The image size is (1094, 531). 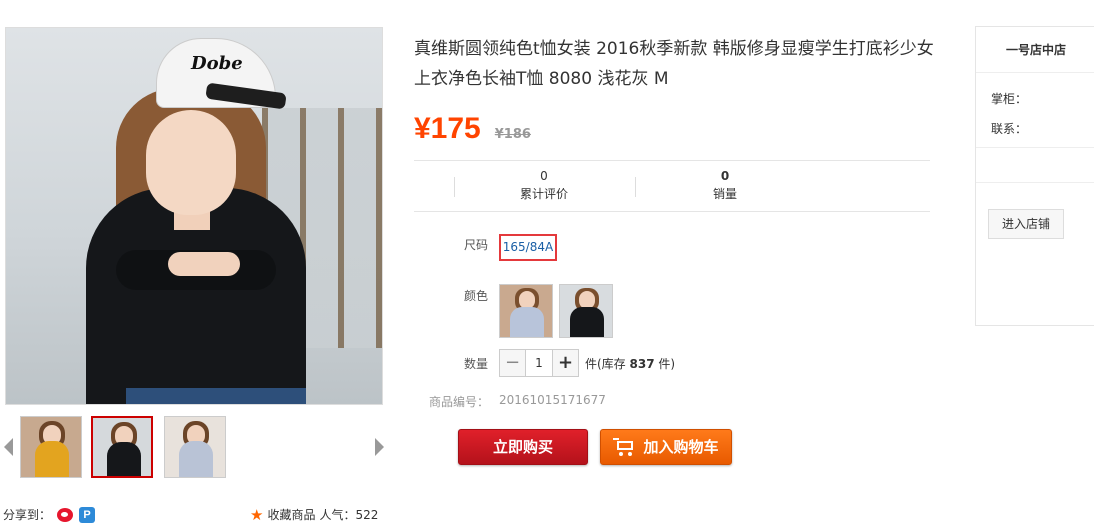 I want to click on sku-label: 商品编号：, so click(x=459, y=402).